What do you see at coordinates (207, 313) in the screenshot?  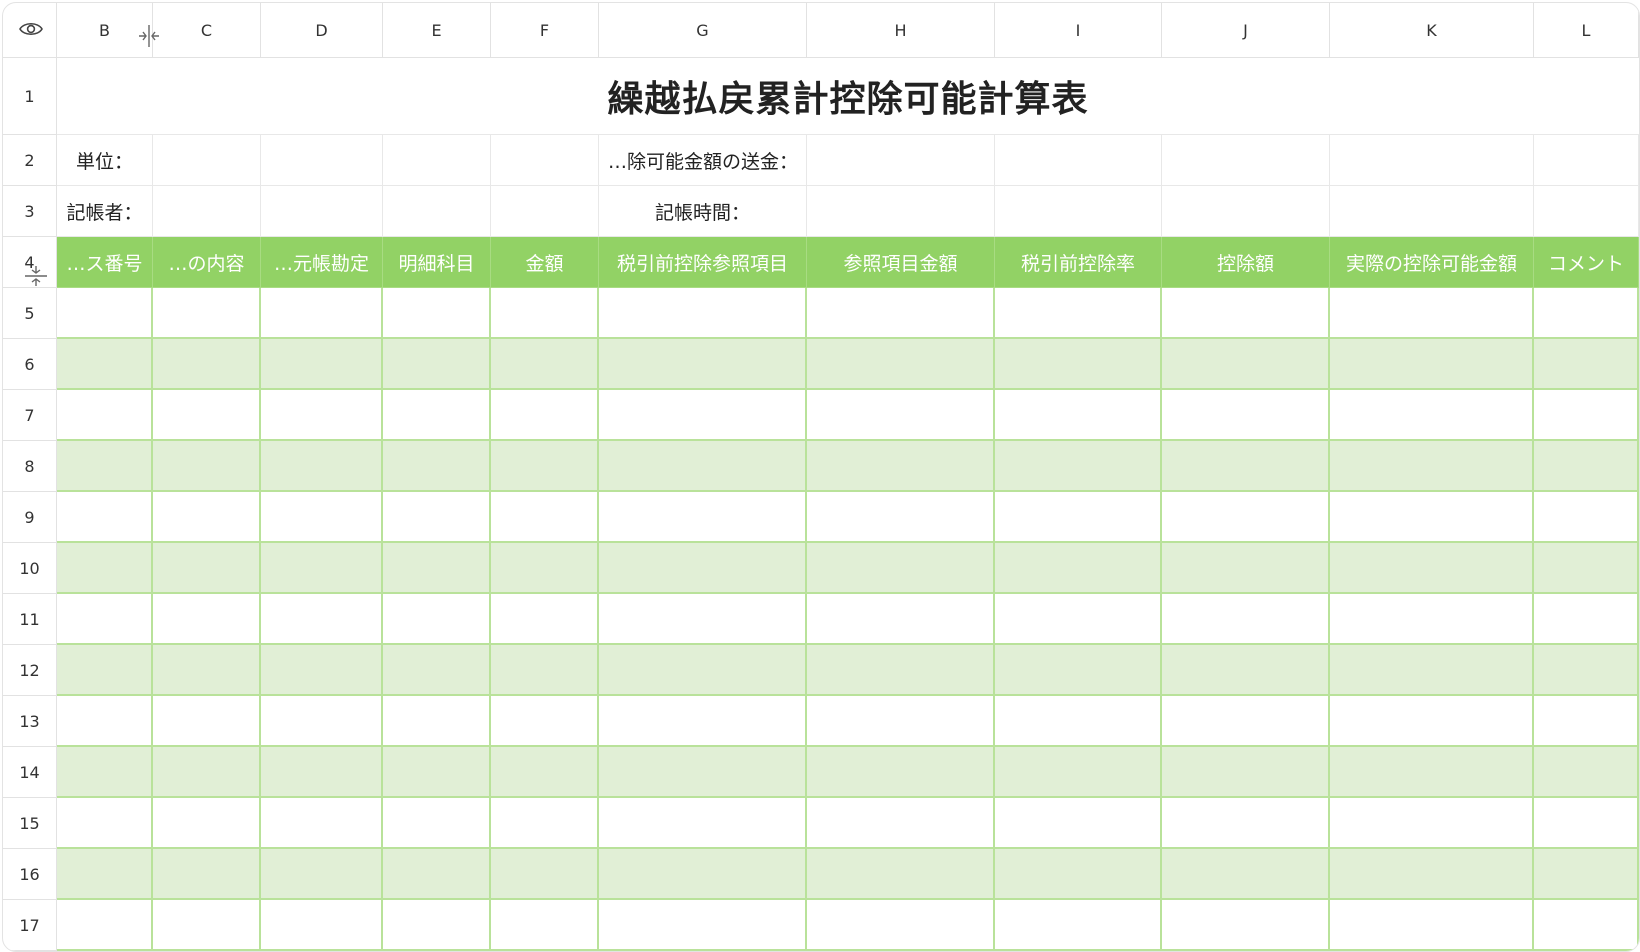 I see `cell-C5` at bounding box center [207, 313].